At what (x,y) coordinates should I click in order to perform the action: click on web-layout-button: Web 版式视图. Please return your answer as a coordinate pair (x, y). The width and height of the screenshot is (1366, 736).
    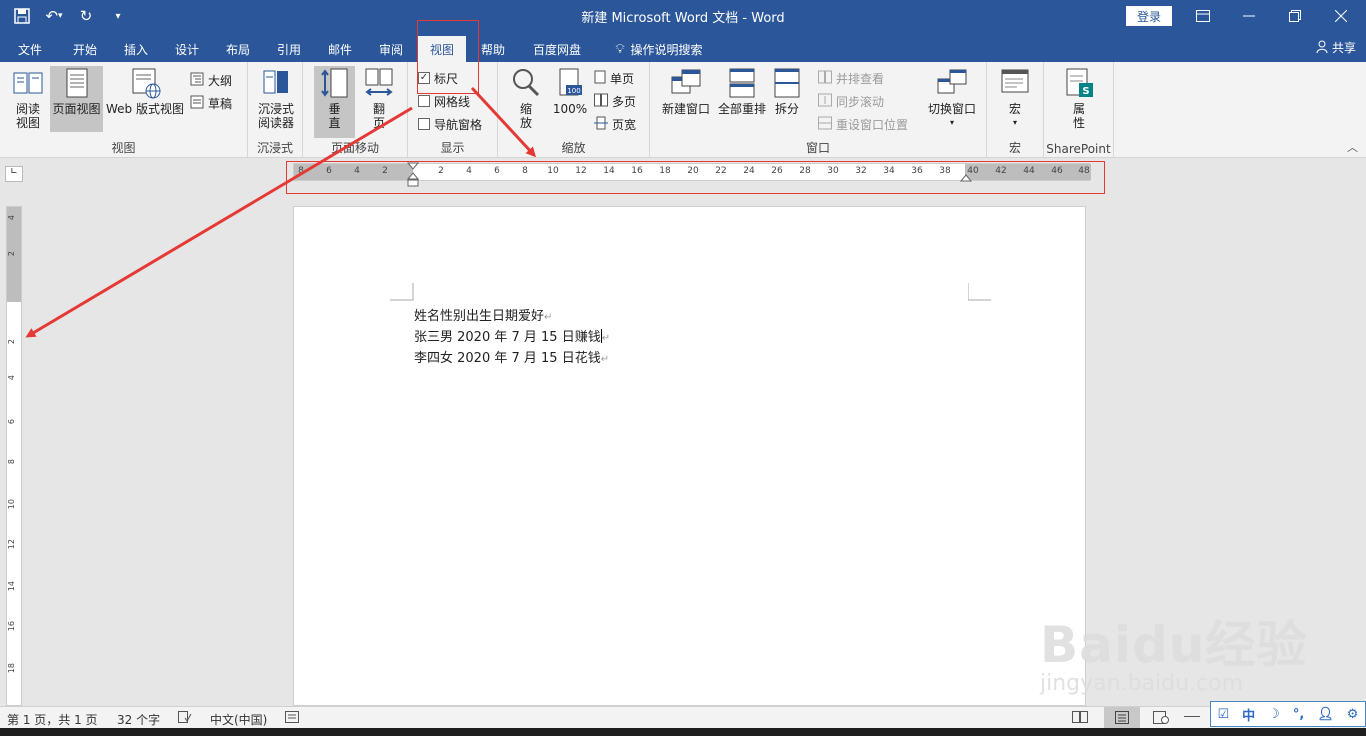
    Looking at the image, I should click on (145, 91).